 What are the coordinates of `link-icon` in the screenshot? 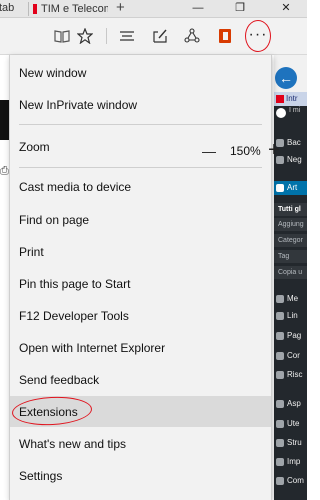 It's located at (280, 316).